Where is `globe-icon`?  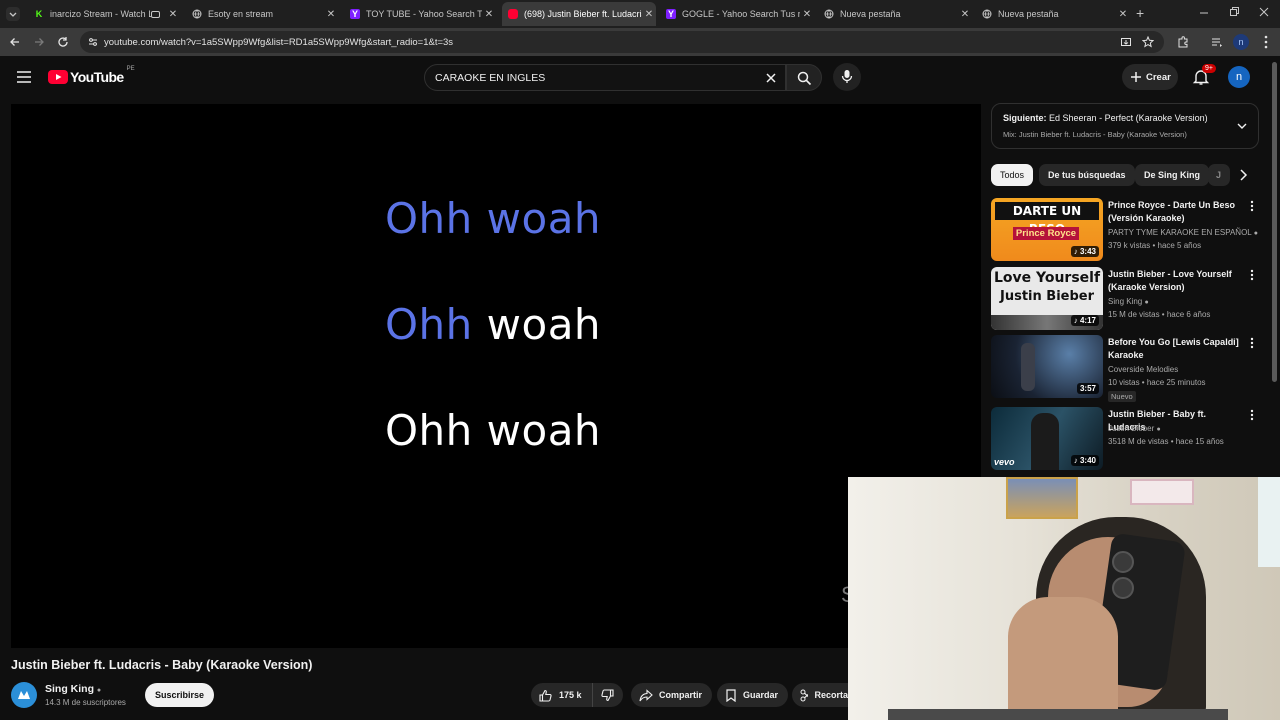 globe-icon is located at coordinates (829, 14).